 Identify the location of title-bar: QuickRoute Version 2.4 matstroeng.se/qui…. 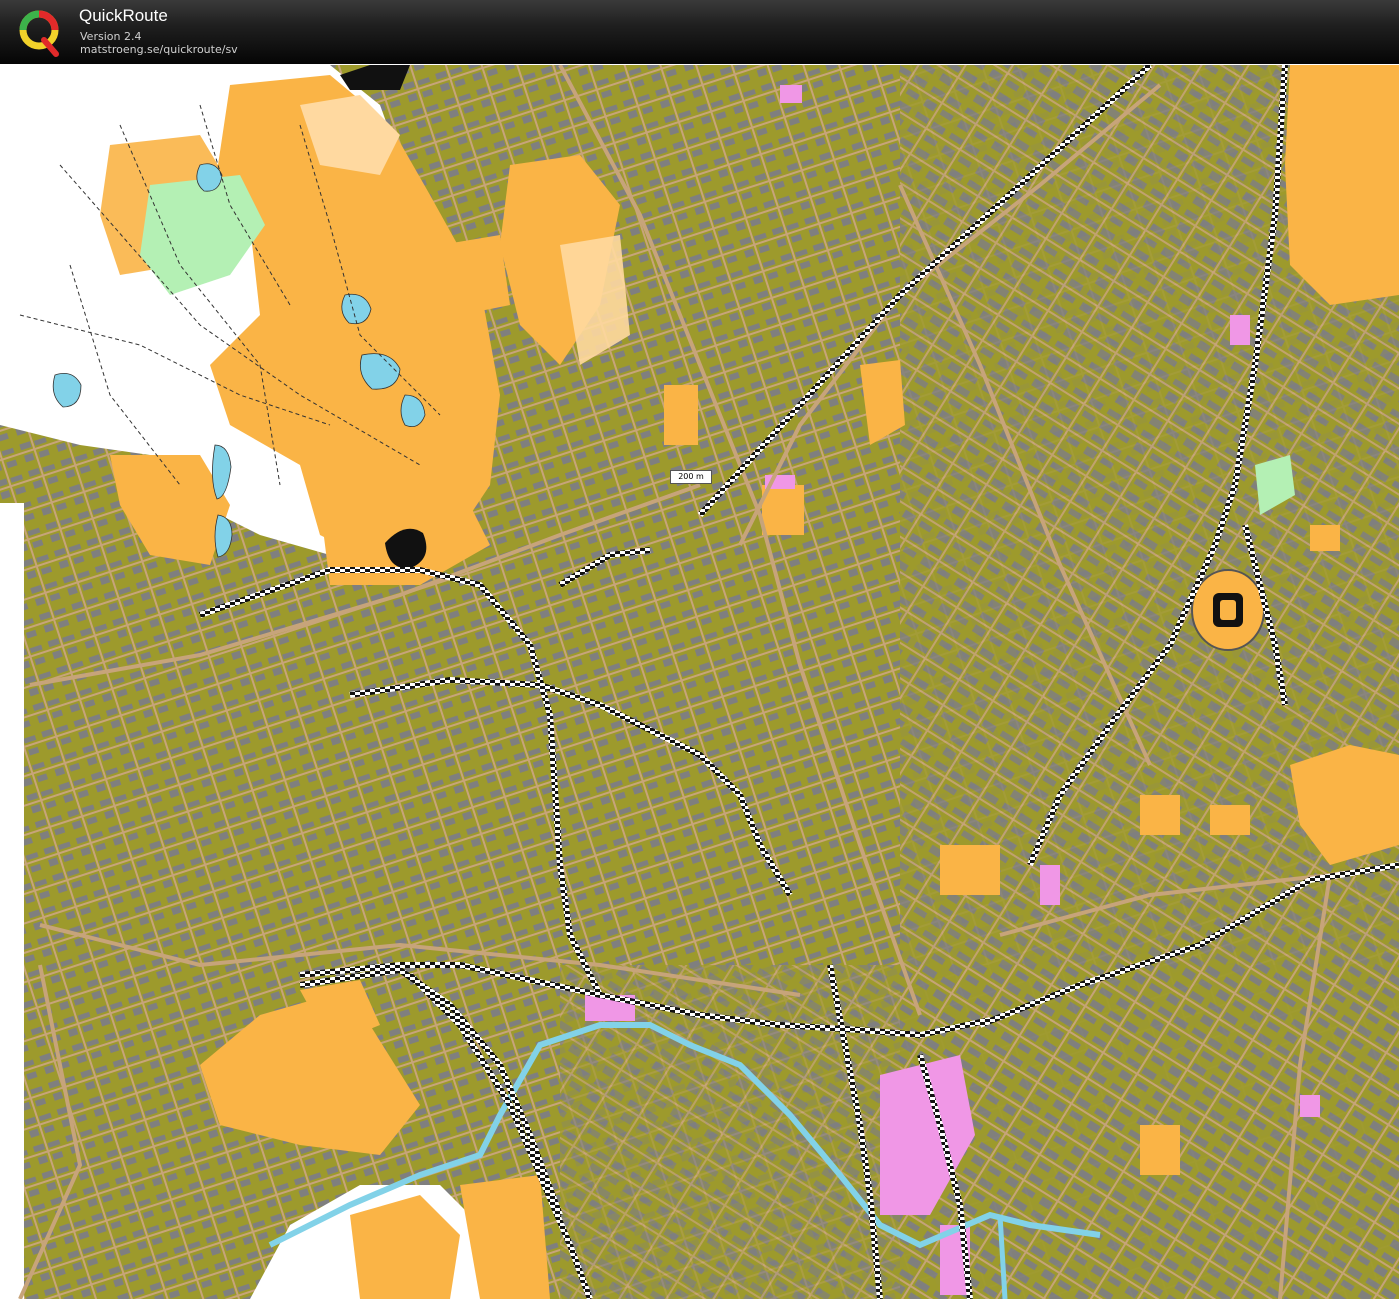
(699, 32).